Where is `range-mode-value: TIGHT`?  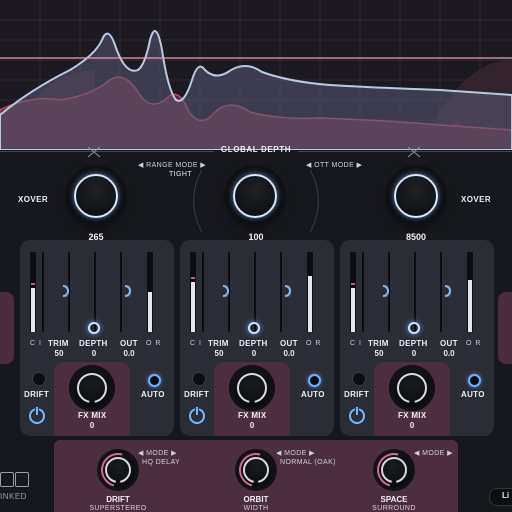 range-mode-value: TIGHT is located at coordinates (180, 174).